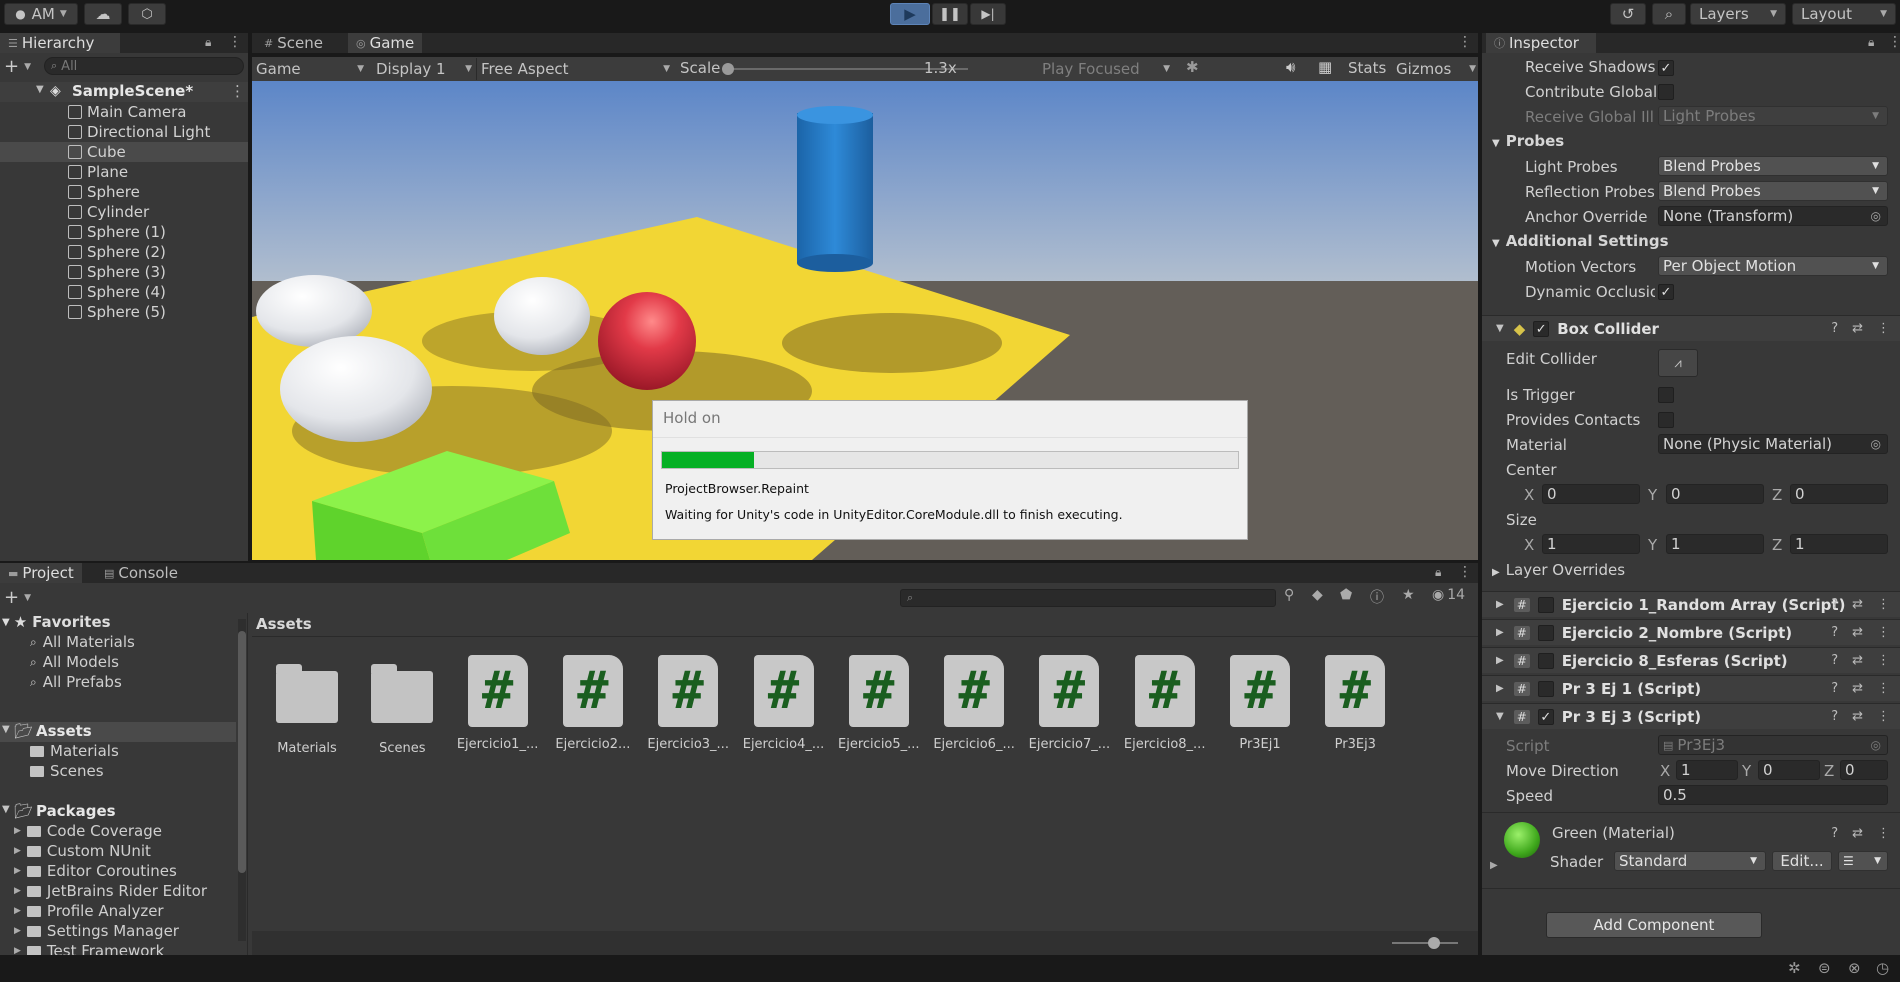 This screenshot has height=982, width=1900. Describe the element at coordinates (124, 112) in the screenshot. I see `hierarchy-item: Main Camera` at that location.